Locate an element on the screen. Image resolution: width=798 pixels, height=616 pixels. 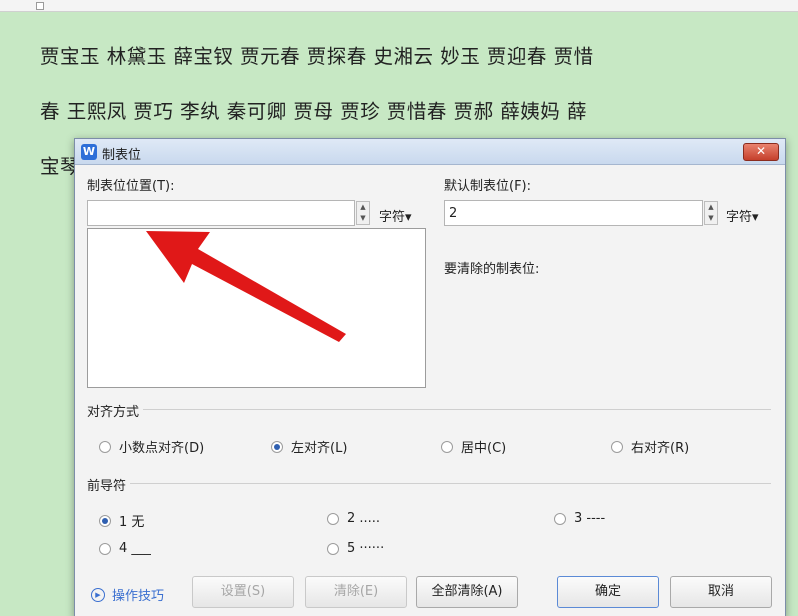
leader-none-radio: 1 无 is located at coordinates (121, 520).